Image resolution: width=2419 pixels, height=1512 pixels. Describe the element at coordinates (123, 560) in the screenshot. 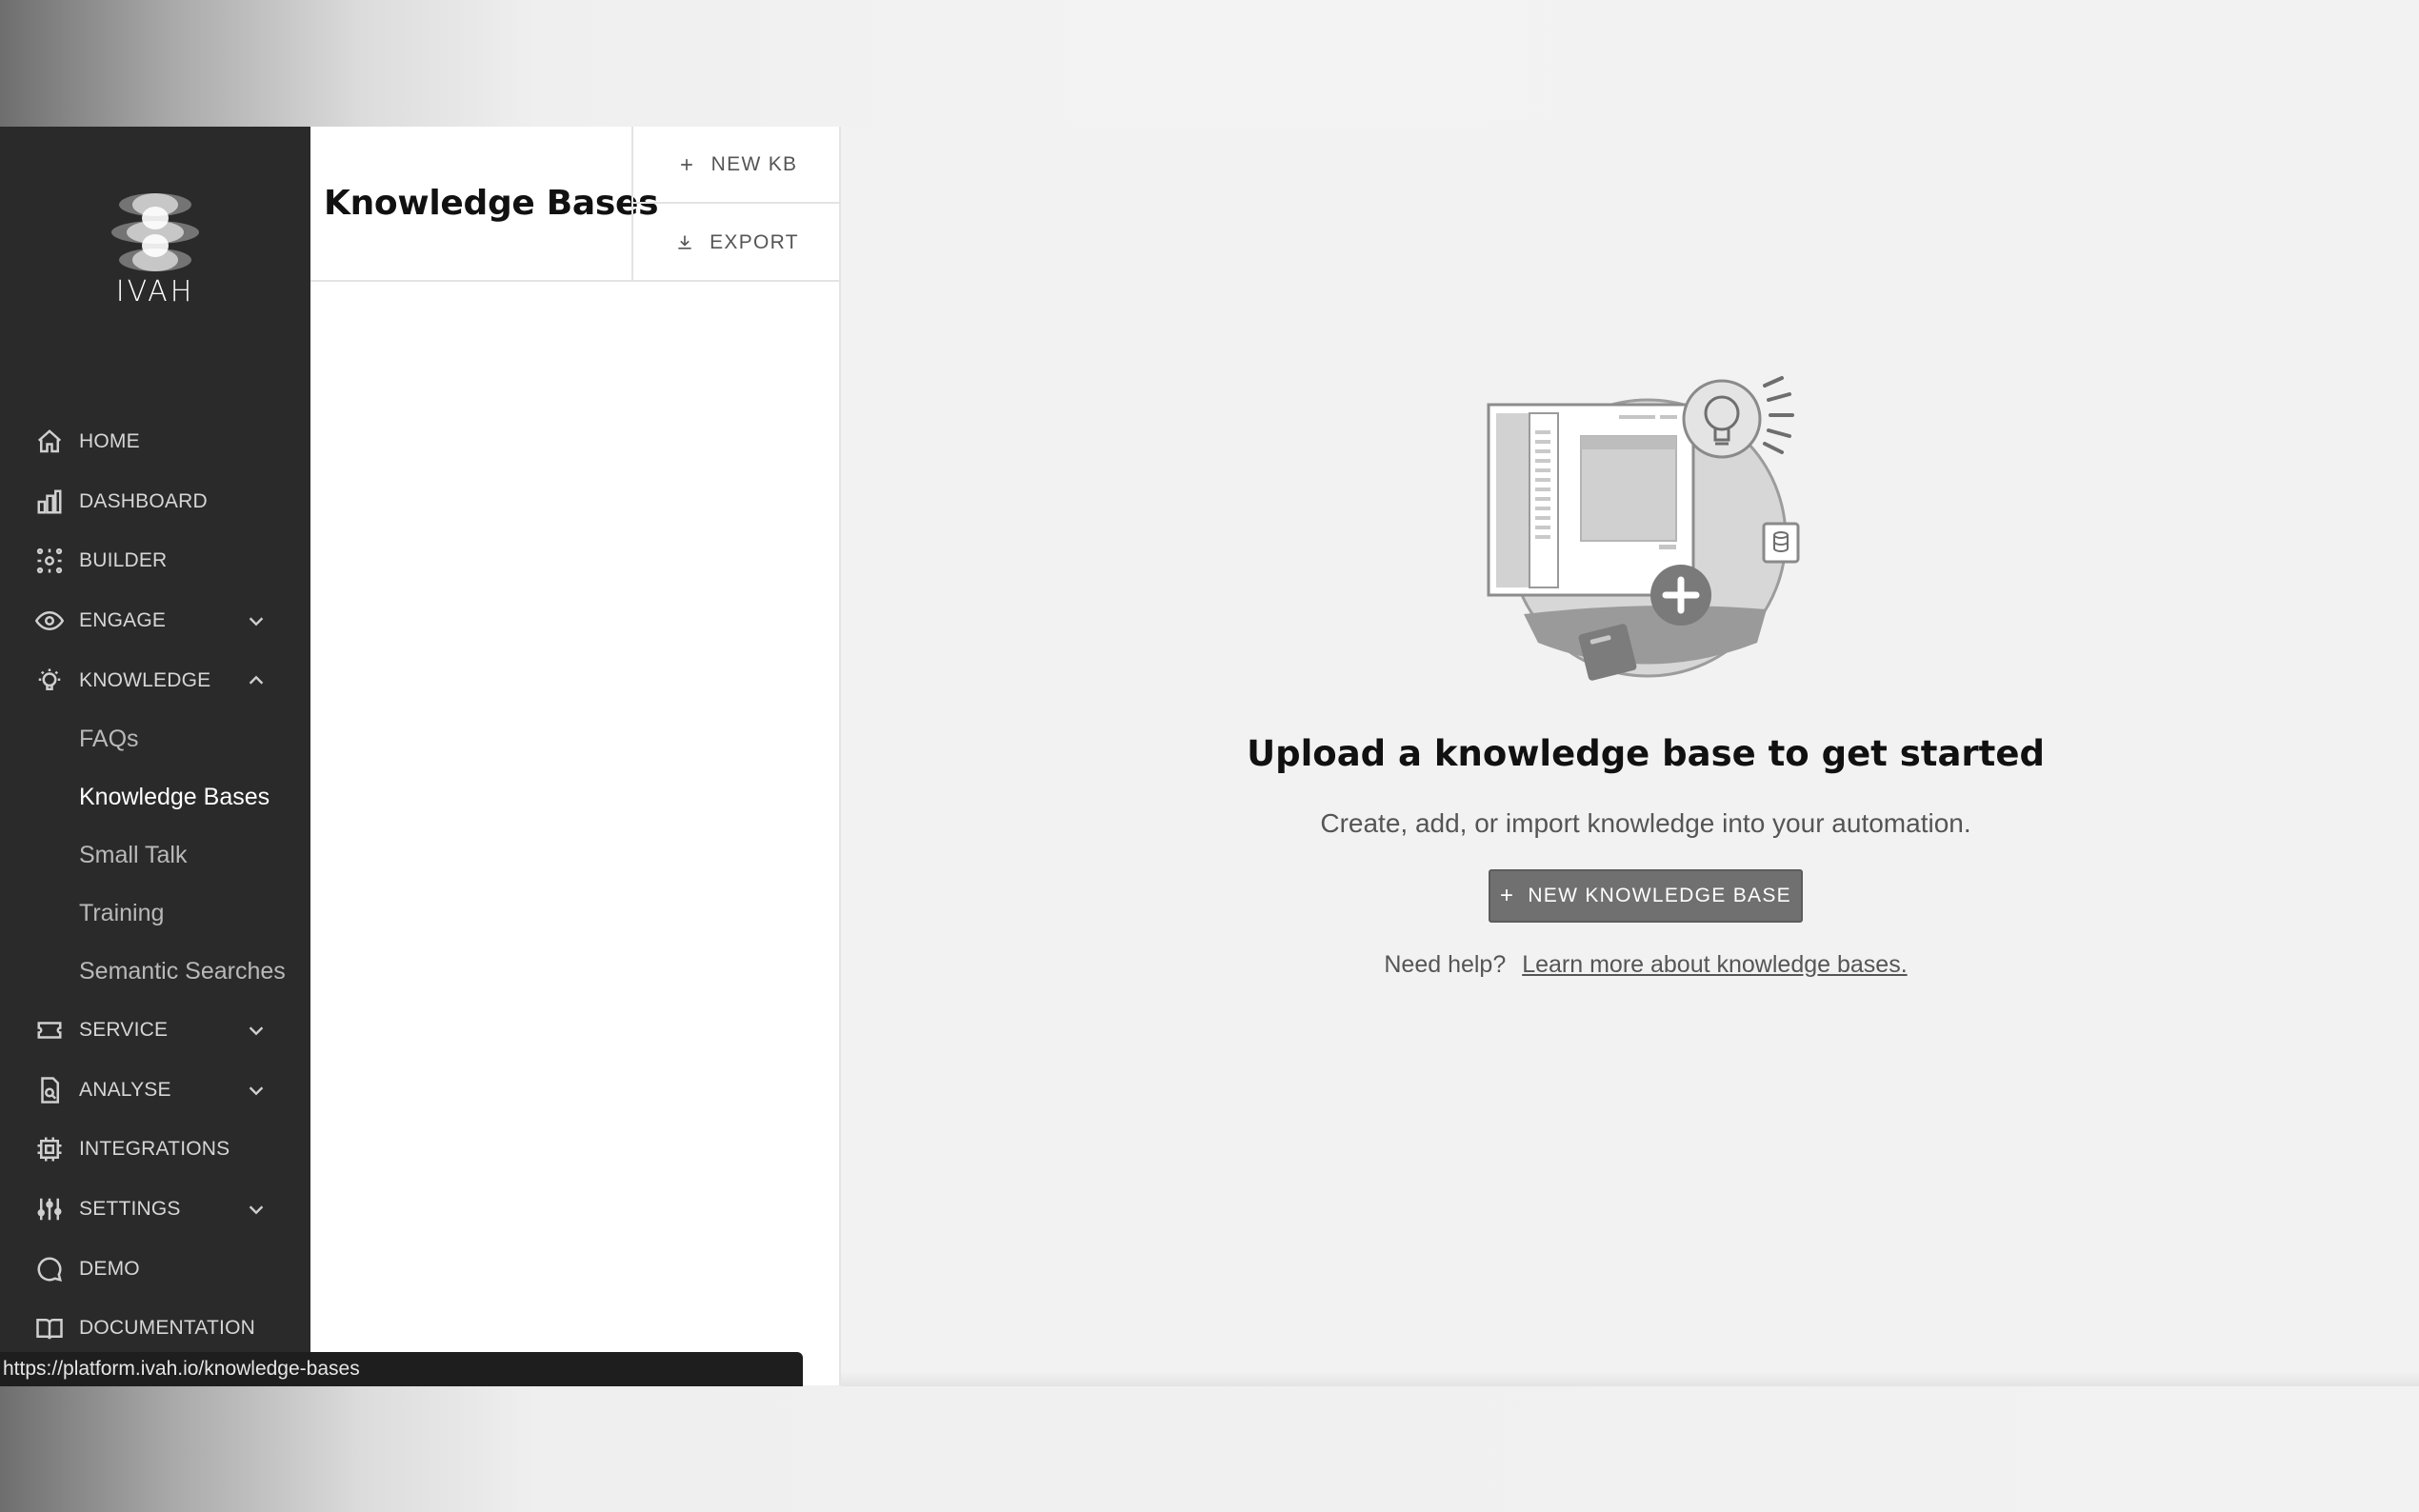

I see `nav-label: BUILDER` at that location.